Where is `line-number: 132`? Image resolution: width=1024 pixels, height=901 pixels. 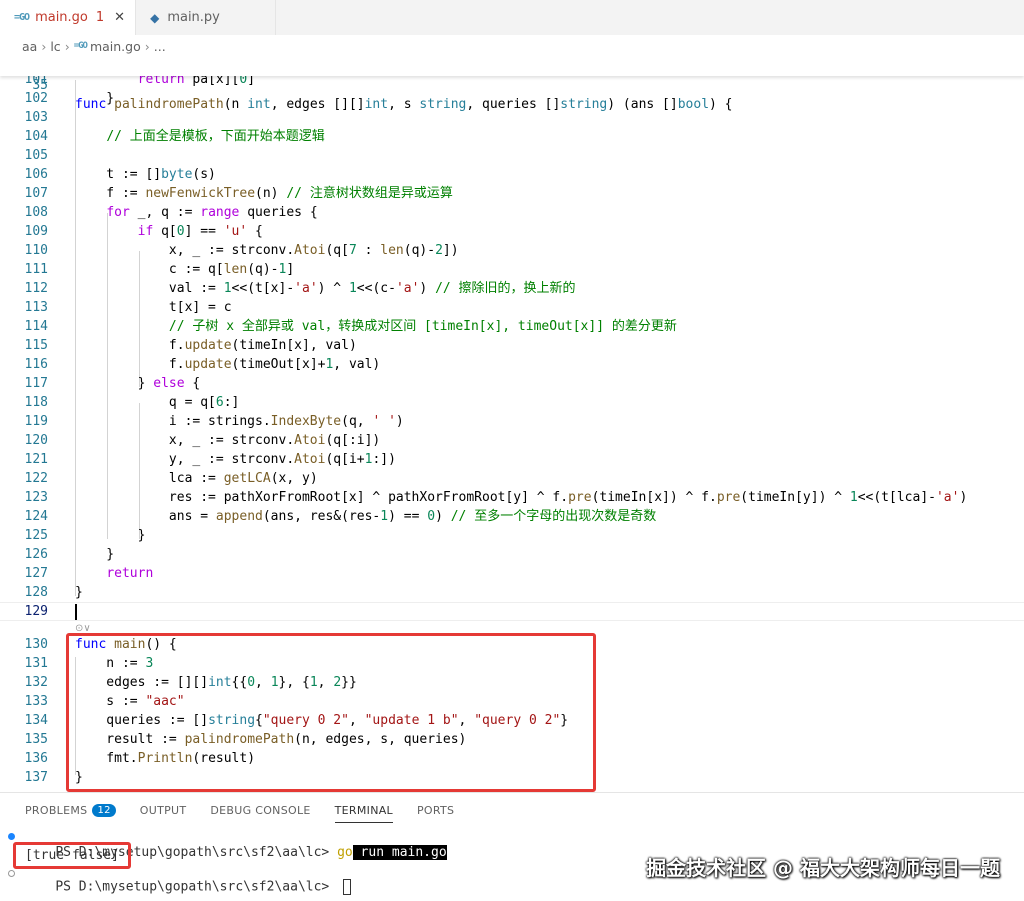
line-number: 132 is located at coordinates (36, 682).